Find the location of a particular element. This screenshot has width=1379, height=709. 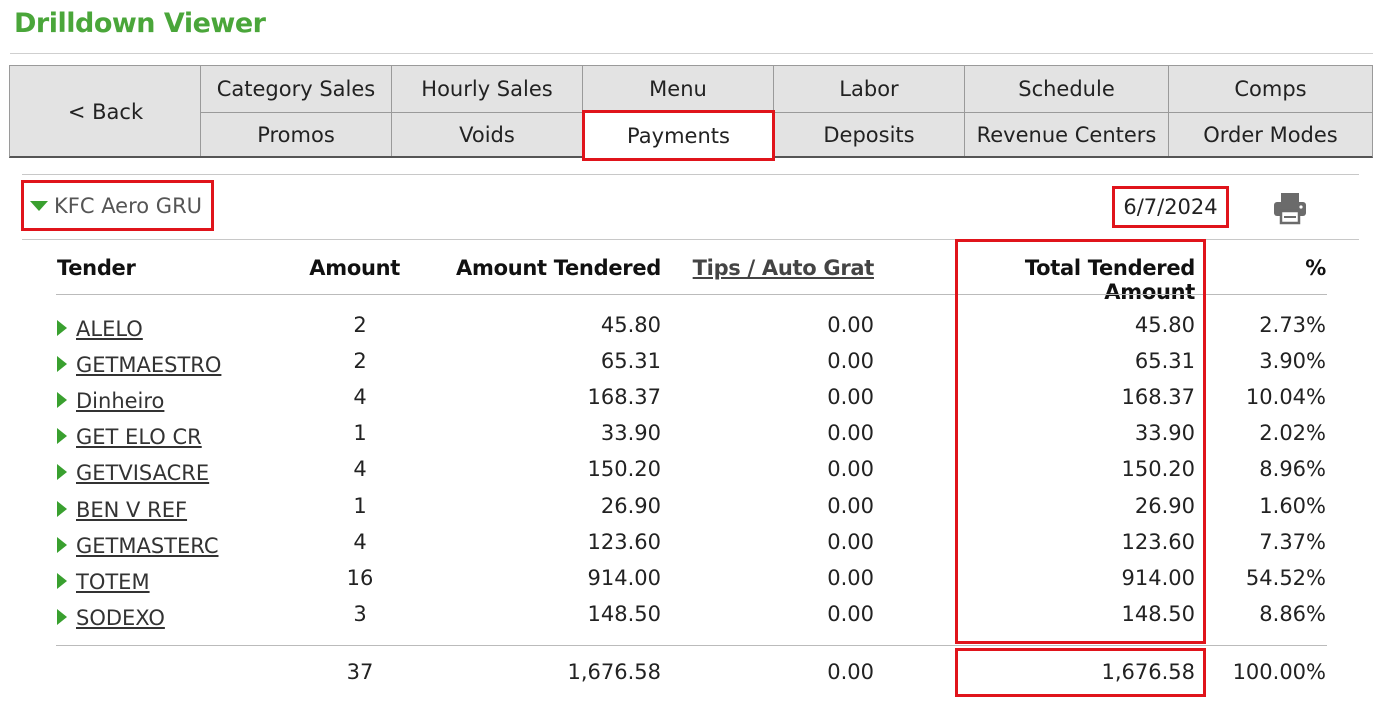

cell-total: 148.50 is located at coordinates (1158, 614).